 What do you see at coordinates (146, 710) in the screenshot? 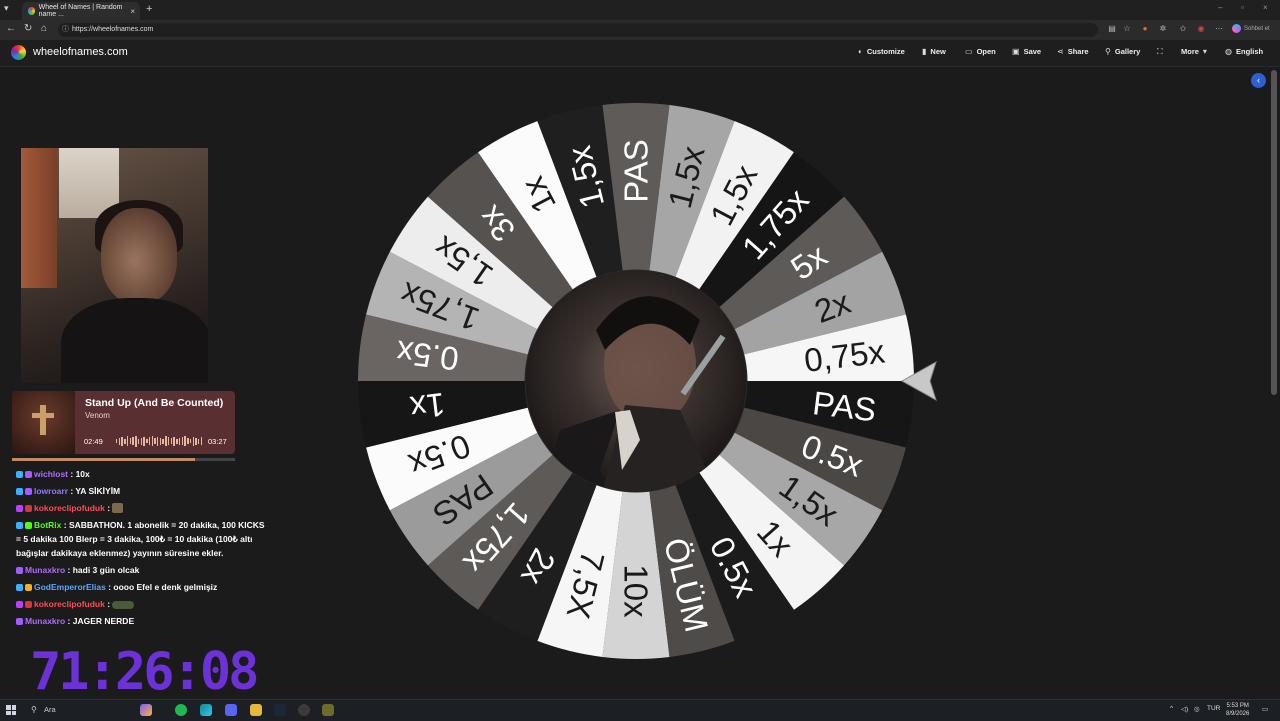
I see `copilot-app-icon` at bounding box center [146, 710].